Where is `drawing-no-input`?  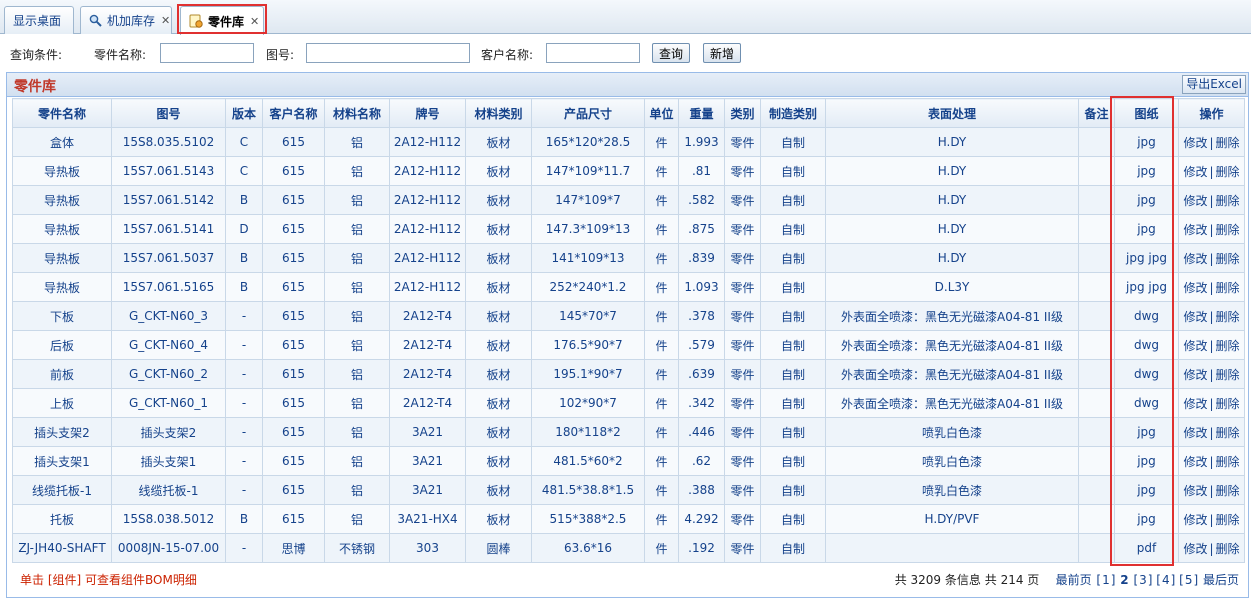
drawing-no-input is located at coordinates (388, 53).